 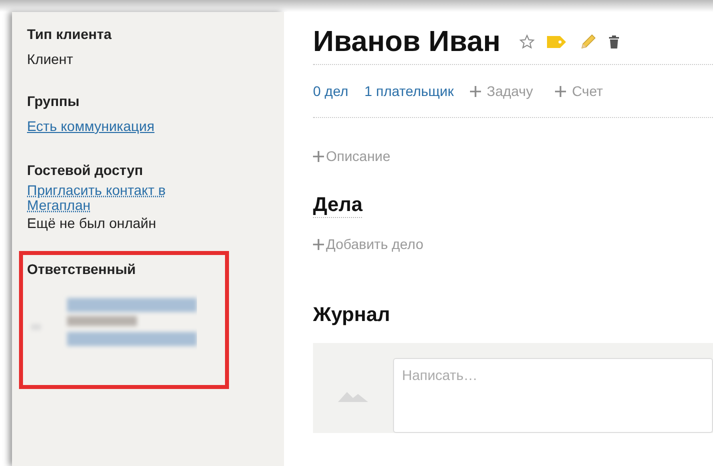 What do you see at coordinates (330, 91) in the screenshot?
I see `counter-link: 0 дел` at bounding box center [330, 91].